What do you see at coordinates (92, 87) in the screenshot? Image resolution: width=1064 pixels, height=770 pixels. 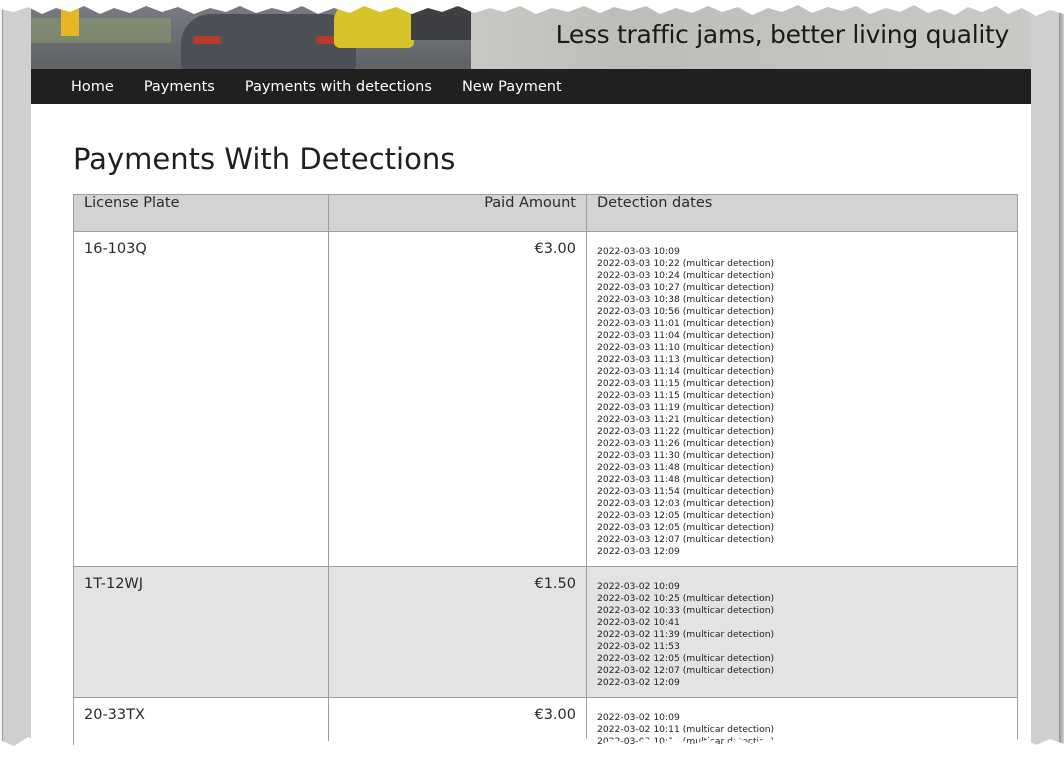 I see `nav-home: Home` at bounding box center [92, 87].